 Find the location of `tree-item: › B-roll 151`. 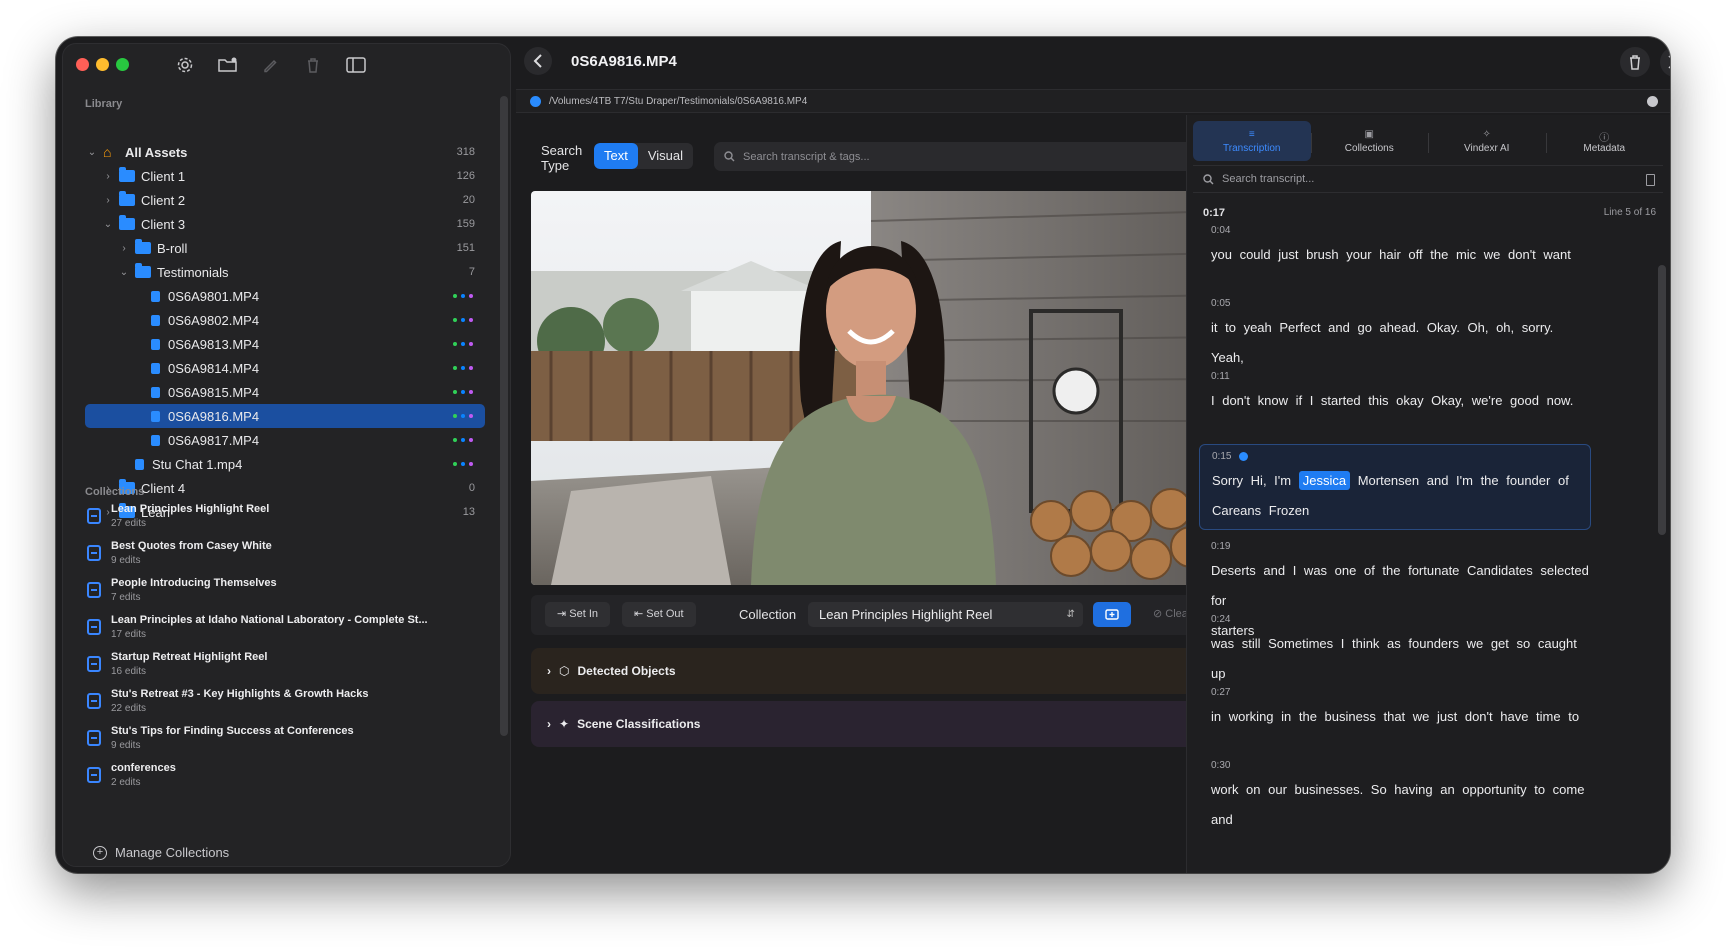

tree-item: › B-roll 151 is located at coordinates (285, 248).